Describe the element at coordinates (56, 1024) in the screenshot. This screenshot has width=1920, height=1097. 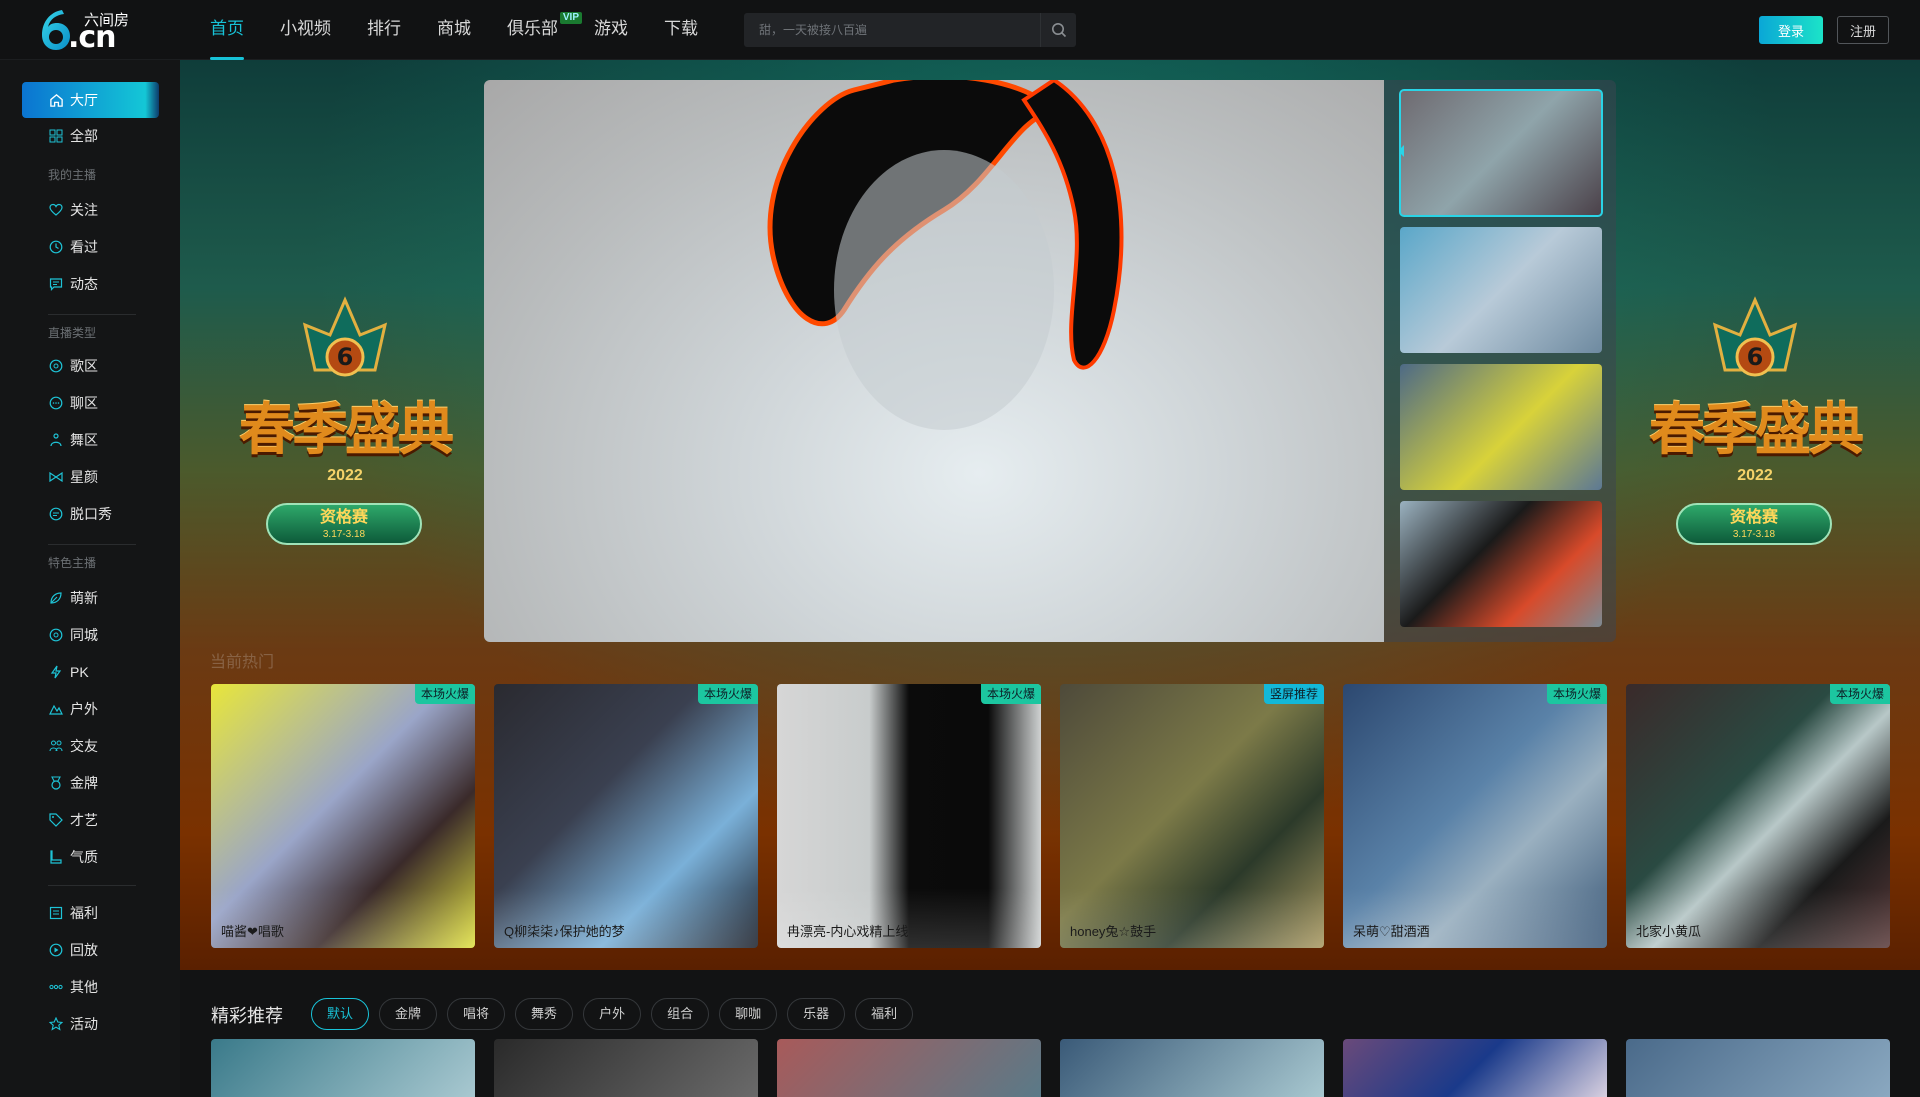
I see `star-icon` at that location.